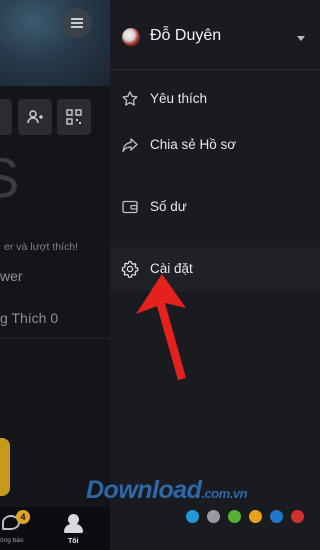  I want to click on nav-notifications: 4 ông báo, so click(17, 529).